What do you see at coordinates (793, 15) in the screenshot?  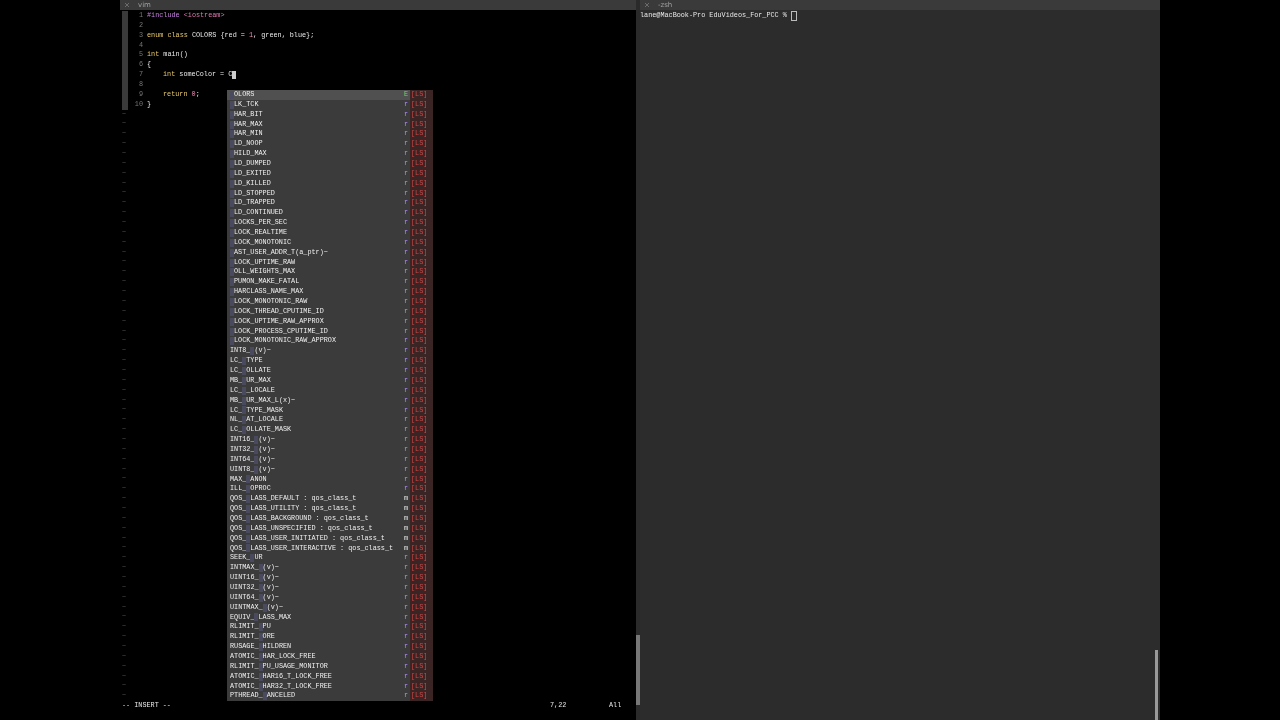 I see `text-cursor` at bounding box center [793, 15].